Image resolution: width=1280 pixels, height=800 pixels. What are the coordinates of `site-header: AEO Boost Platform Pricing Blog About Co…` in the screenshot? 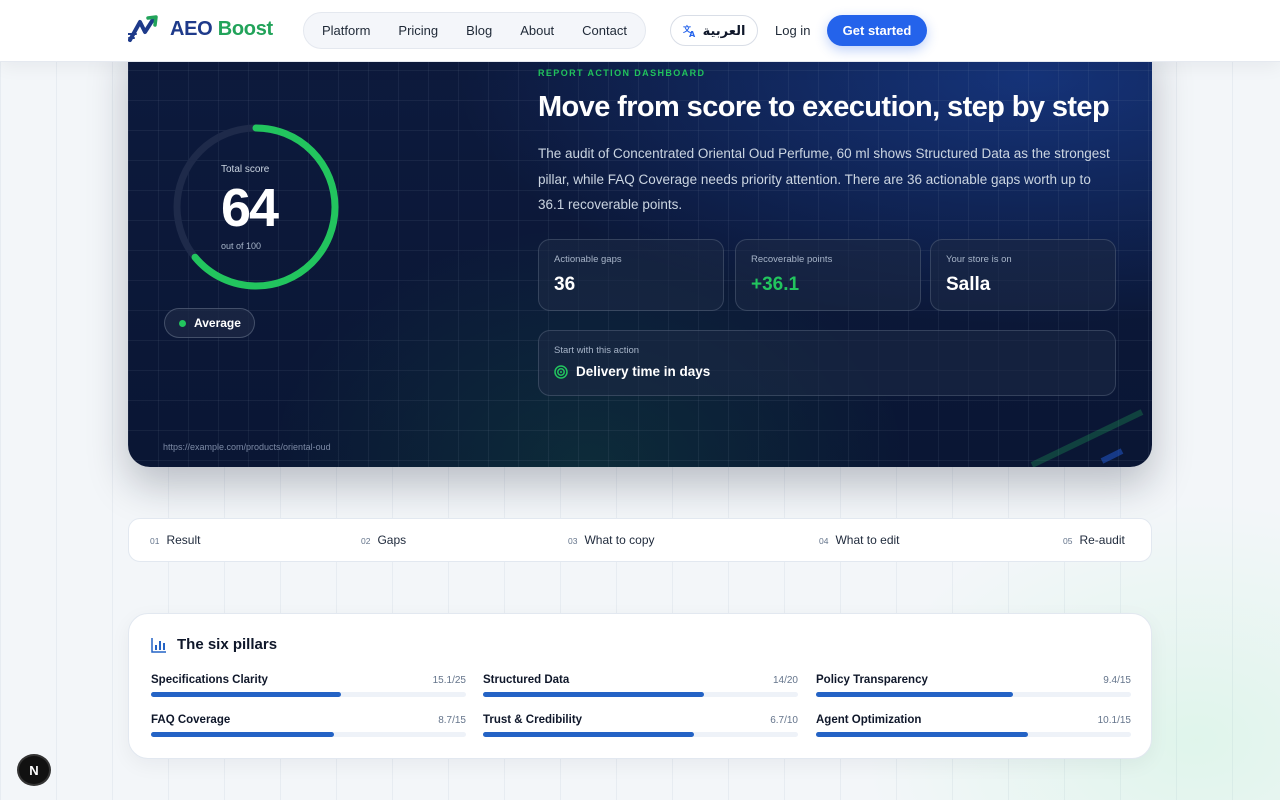 It's located at (640, 31).